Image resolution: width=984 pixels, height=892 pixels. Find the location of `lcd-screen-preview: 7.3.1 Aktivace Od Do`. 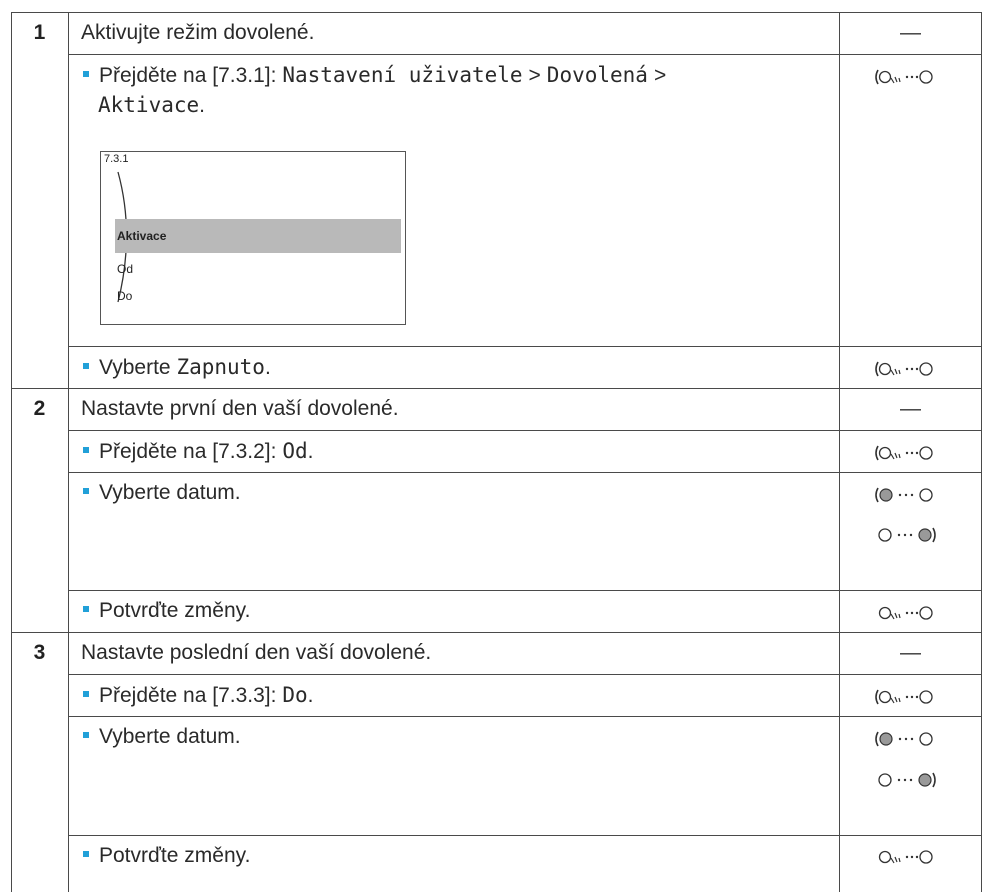

lcd-screen-preview: 7.3.1 Aktivace Od Do is located at coordinates (253, 238).